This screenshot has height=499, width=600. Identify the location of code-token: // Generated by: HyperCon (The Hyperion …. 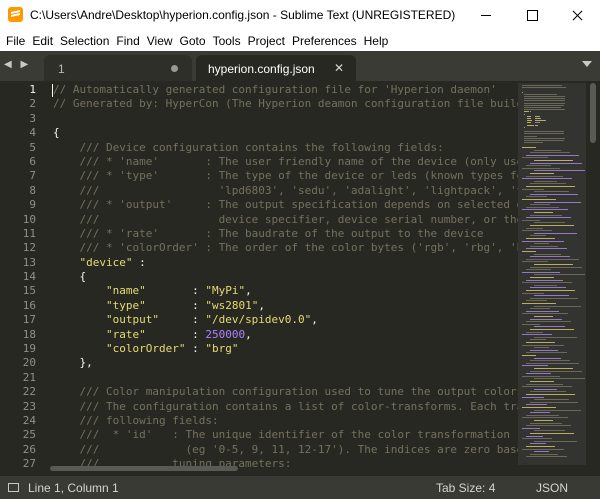
(285, 104).